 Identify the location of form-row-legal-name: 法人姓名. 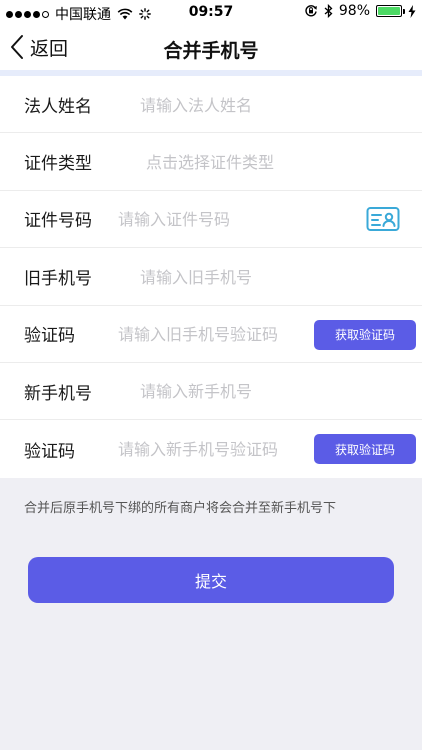
(211, 105).